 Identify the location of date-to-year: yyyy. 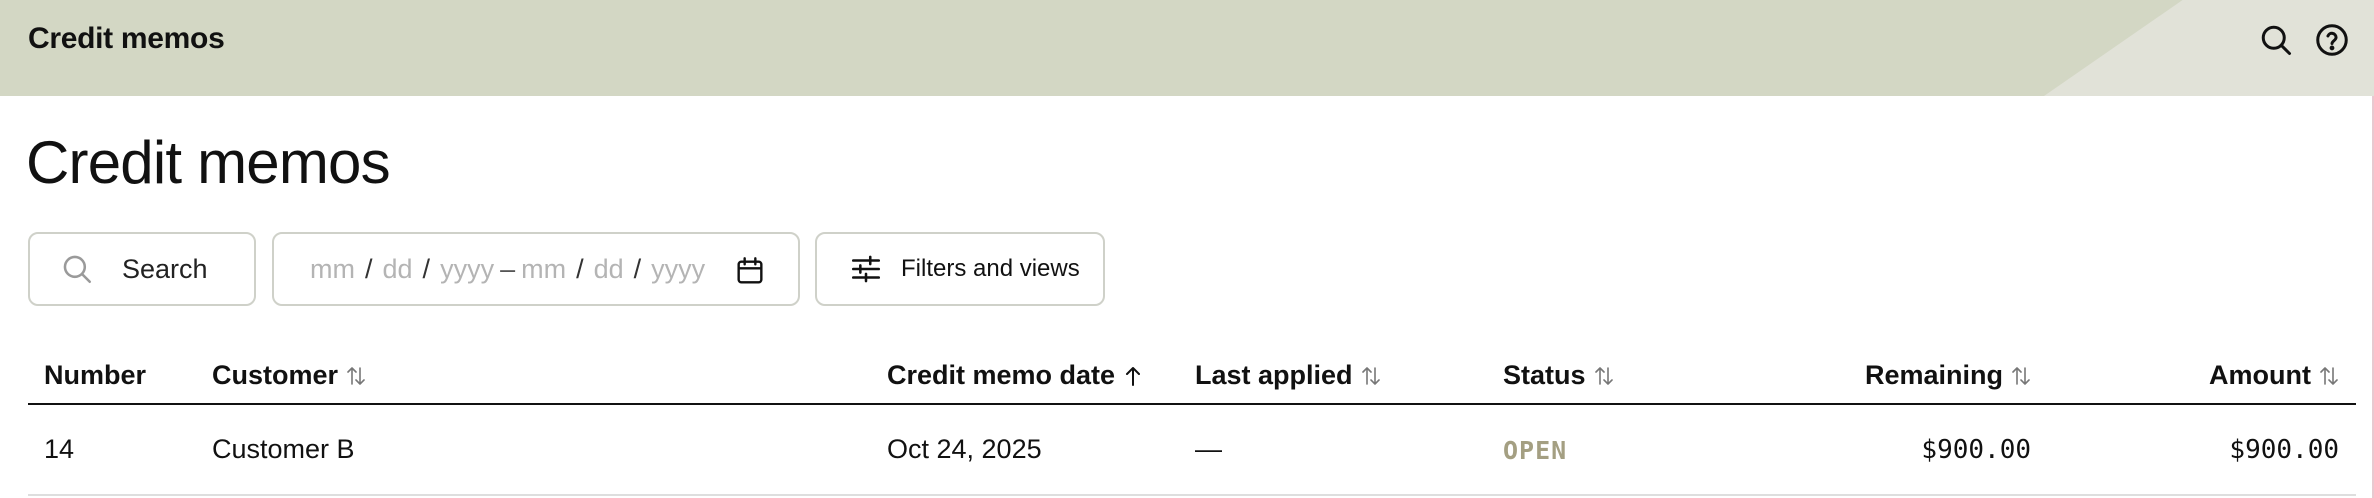
(678, 269).